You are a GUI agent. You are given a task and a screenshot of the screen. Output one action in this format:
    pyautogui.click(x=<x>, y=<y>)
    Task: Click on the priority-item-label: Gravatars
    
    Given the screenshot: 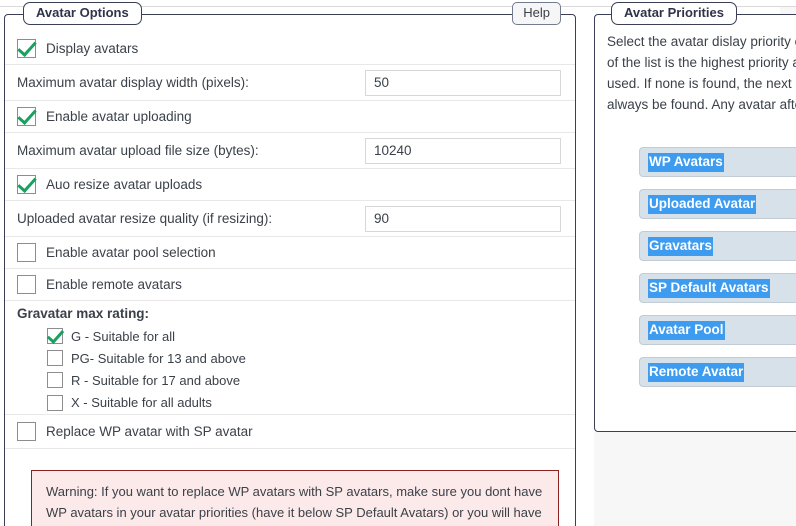 What is the action you would take?
    pyautogui.click(x=681, y=246)
    